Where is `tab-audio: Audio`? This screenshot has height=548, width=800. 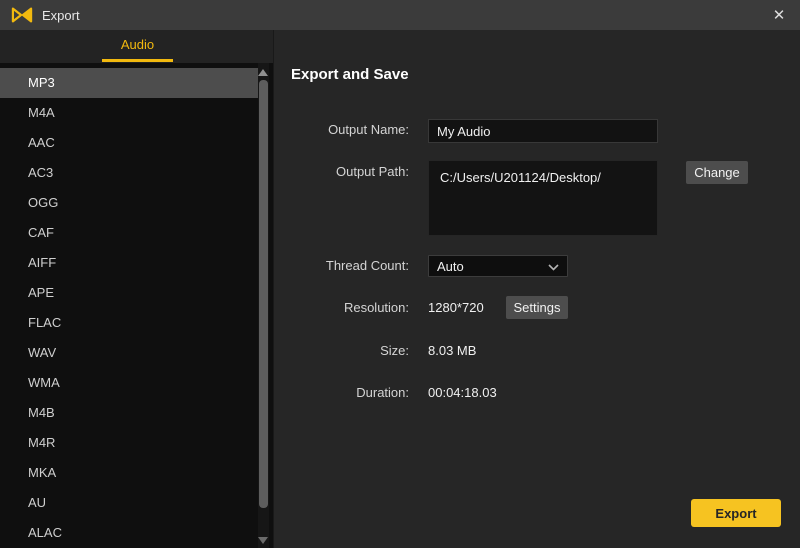
tab-audio: Audio is located at coordinates (137, 44).